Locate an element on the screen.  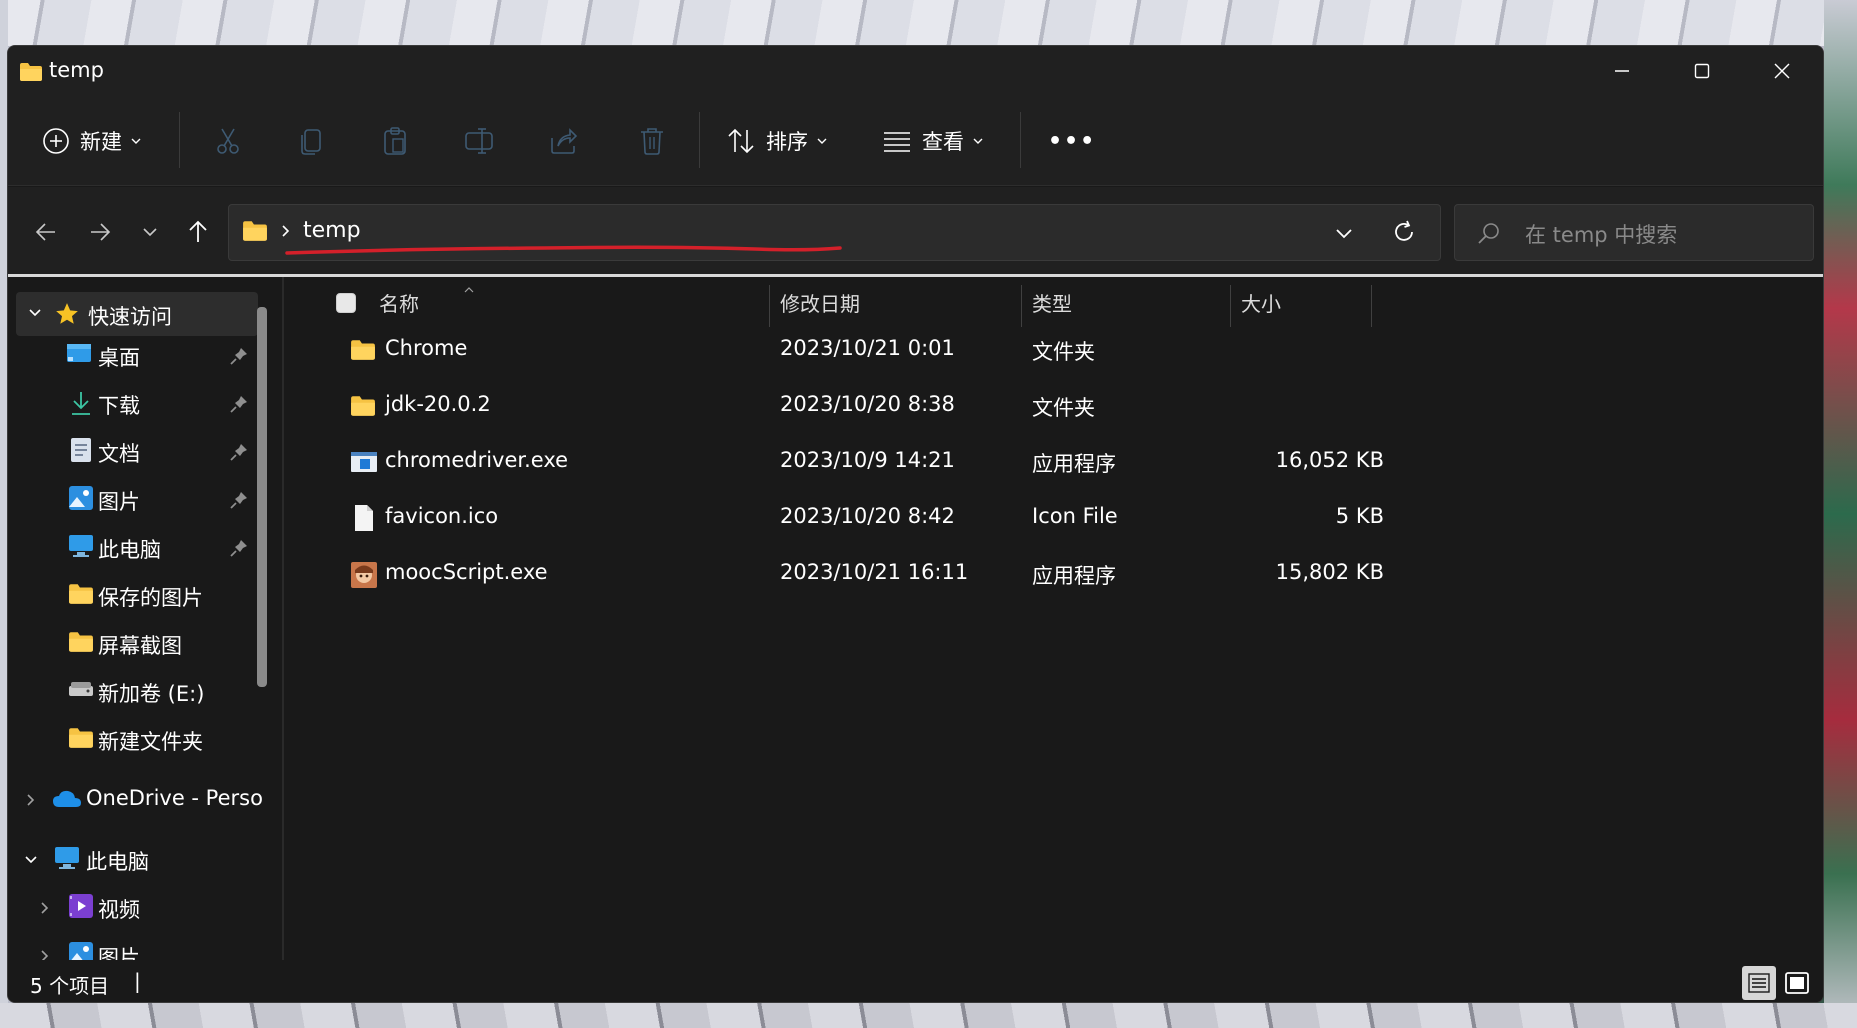
cloud-icon is located at coordinates (67, 798).